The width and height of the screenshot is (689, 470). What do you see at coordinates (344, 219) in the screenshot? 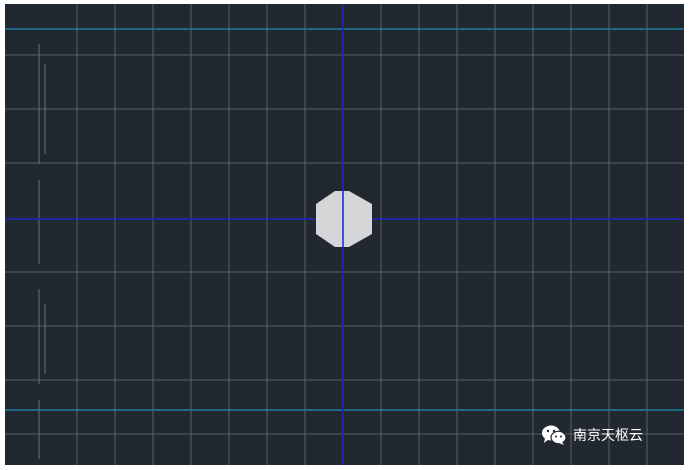
I see `octagon-marker` at bounding box center [344, 219].